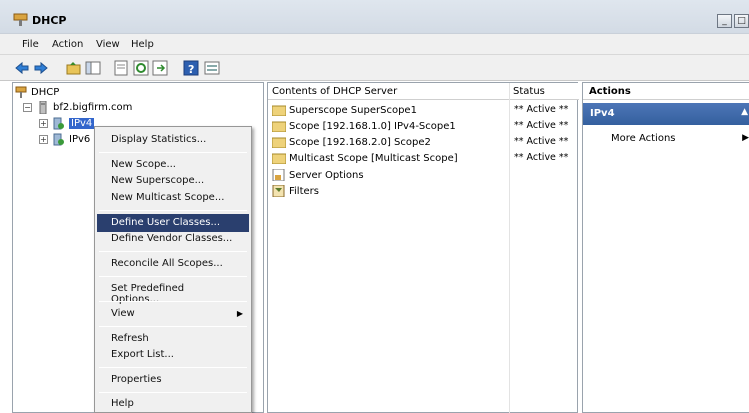 The width and height of the screenshot is (749, 413). What do you see at coordinates (602, 113) in the screenshot?
I see `actions-section-label: IPv4` at bounding box center [602, 113].